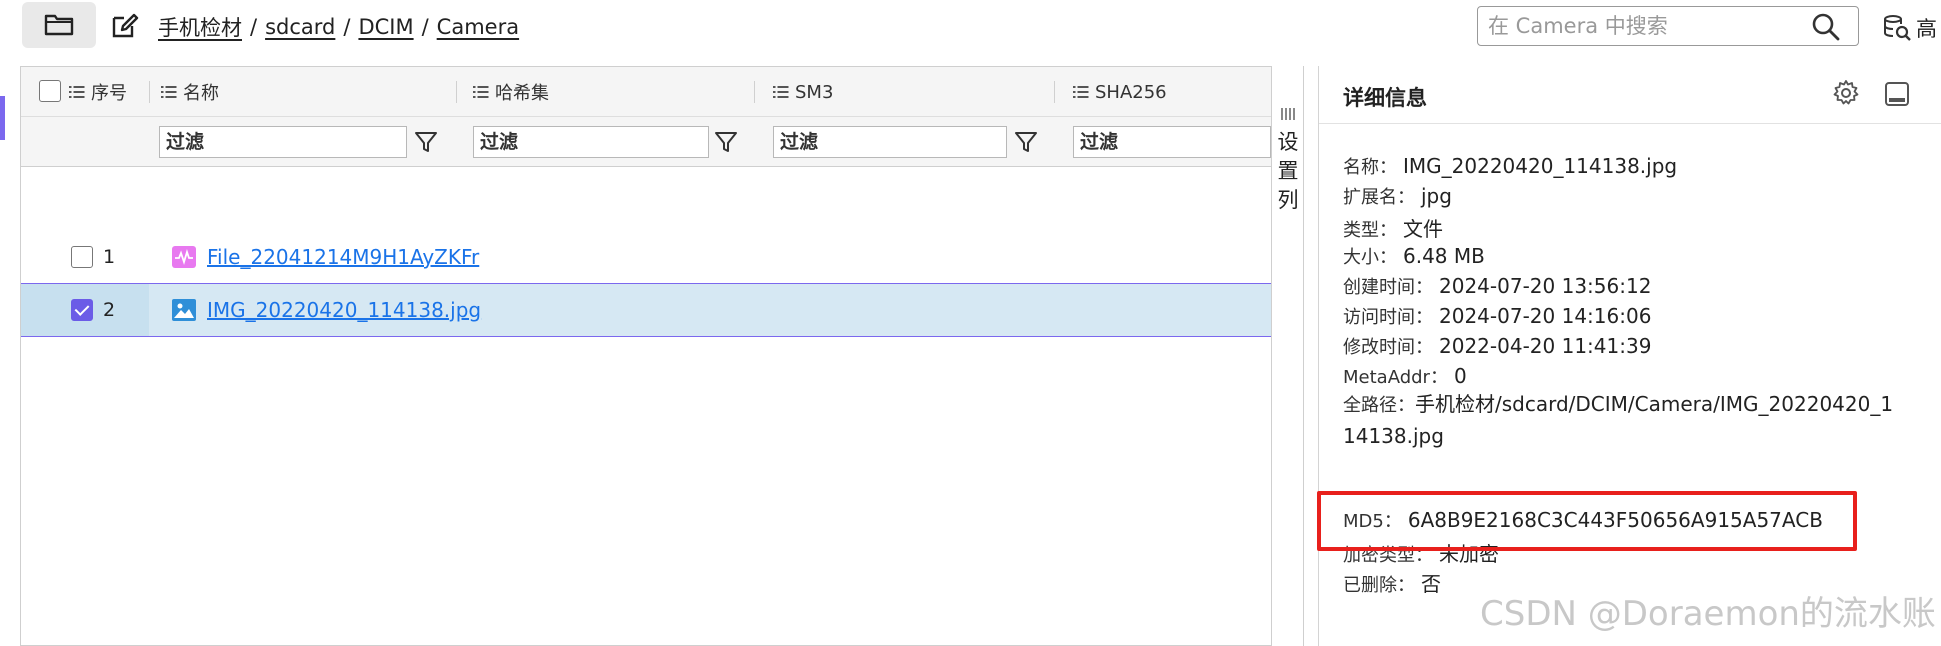  I want to click on column-header-label: 哈希集, so click(522, 93).